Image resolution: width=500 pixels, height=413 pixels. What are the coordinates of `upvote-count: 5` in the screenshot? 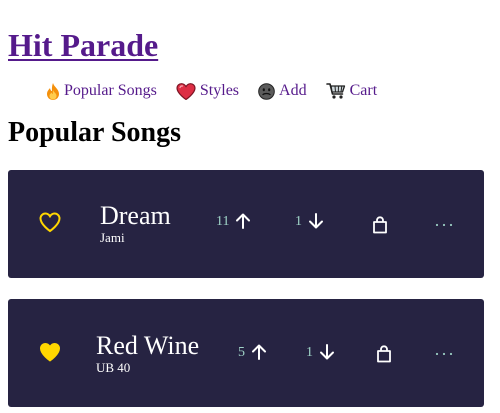 It's located at (241, 352).